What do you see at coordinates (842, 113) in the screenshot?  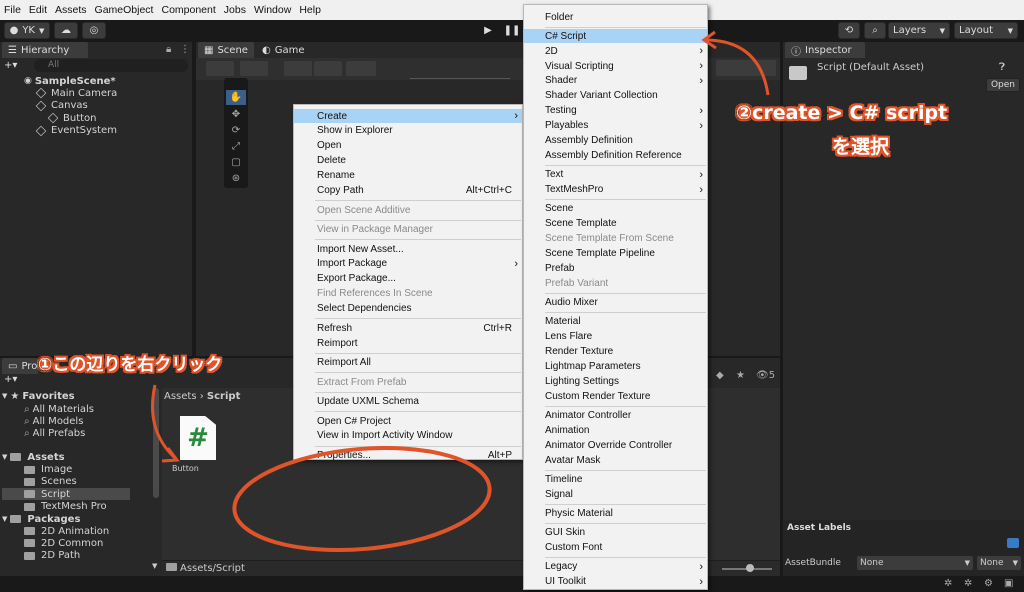 I see `annotation-step2: ②create > C# script` at bounding box center [842, 113].